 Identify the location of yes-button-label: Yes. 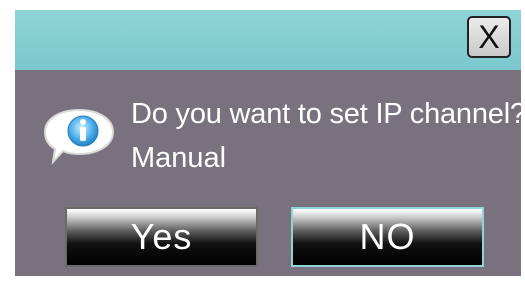
(161, 236).